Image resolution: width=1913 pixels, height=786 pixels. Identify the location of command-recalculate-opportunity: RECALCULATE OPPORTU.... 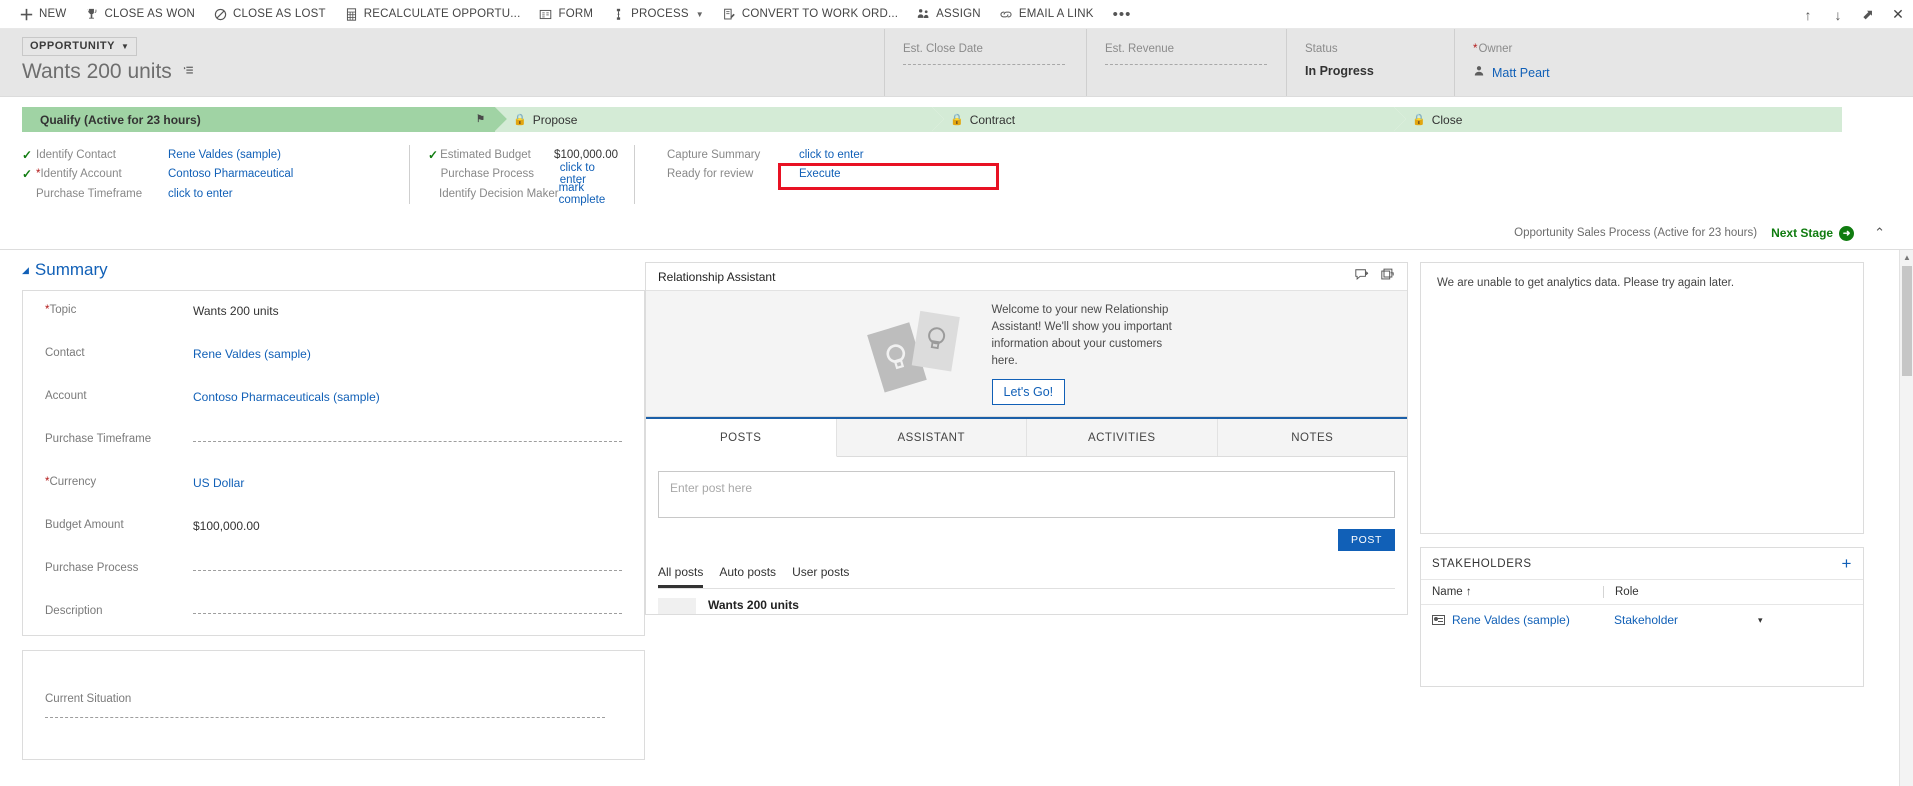
(432, 14).